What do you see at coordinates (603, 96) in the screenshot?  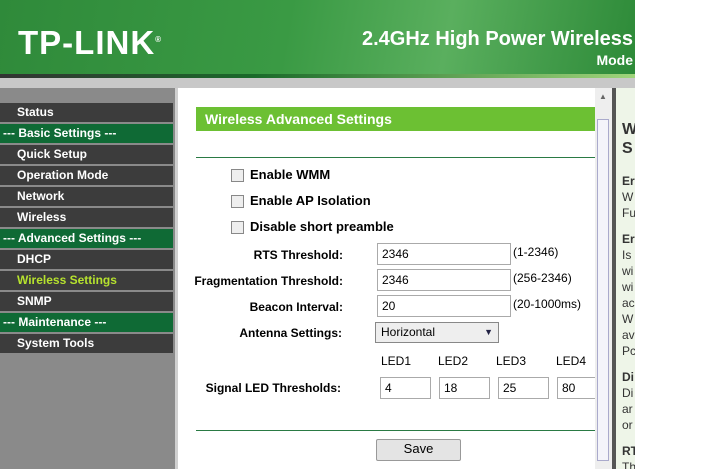 I see `scroll-up-icon: ▲` at bounding box center [603, 96].